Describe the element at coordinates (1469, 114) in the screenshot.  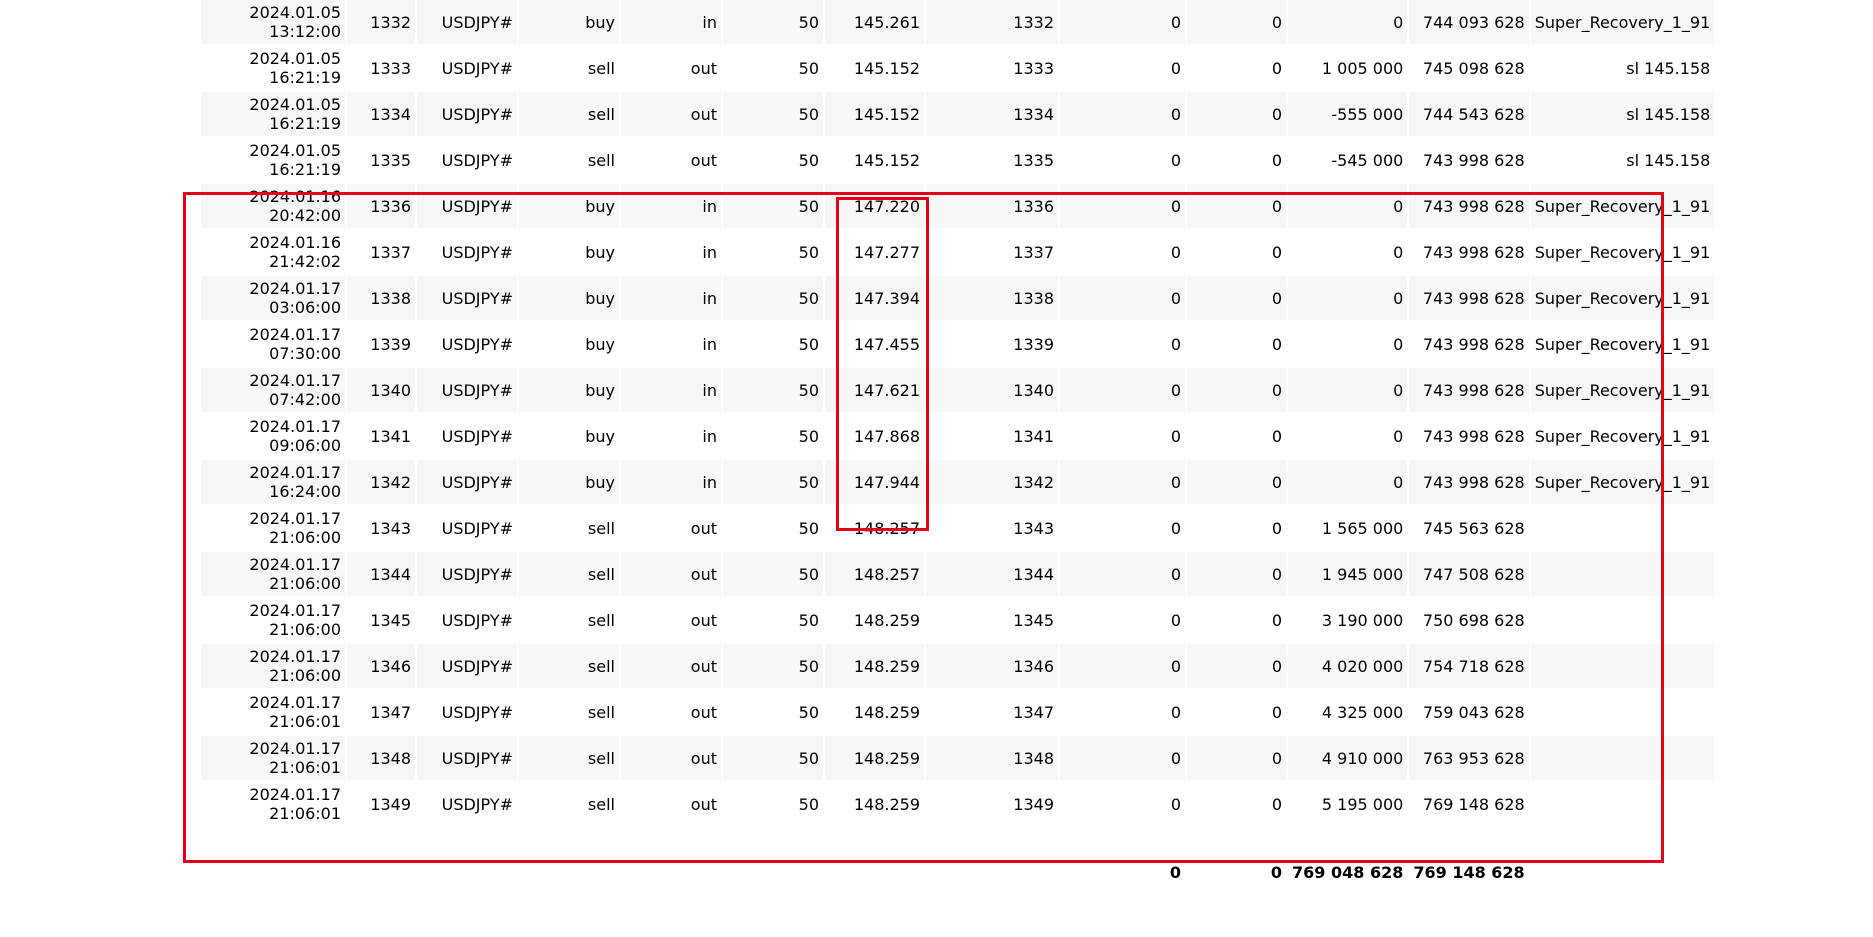
I see `balance-cell: 744 543 628` at that location.